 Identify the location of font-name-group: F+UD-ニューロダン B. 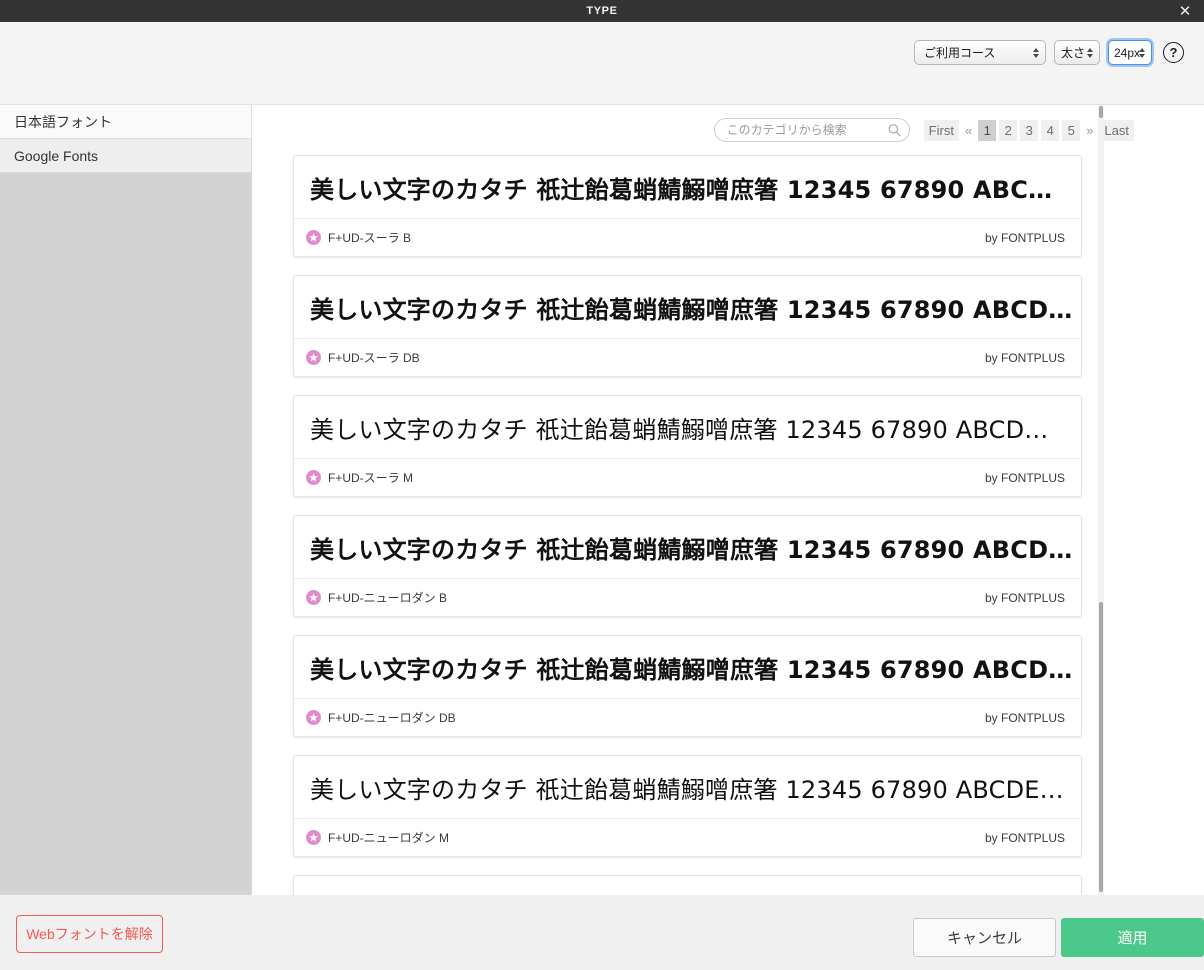
(376, 597).